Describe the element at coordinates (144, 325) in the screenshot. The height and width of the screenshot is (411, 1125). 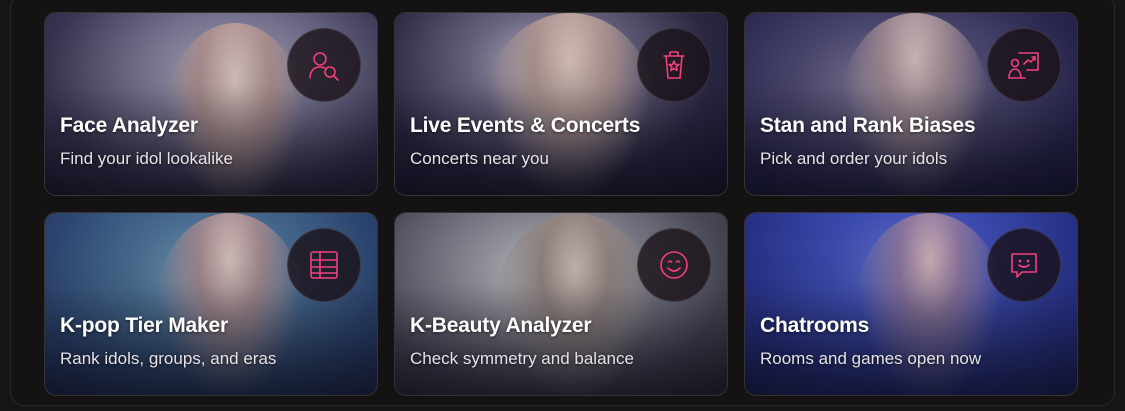
I see `card-title: K-pop Tier Maker` at that location.